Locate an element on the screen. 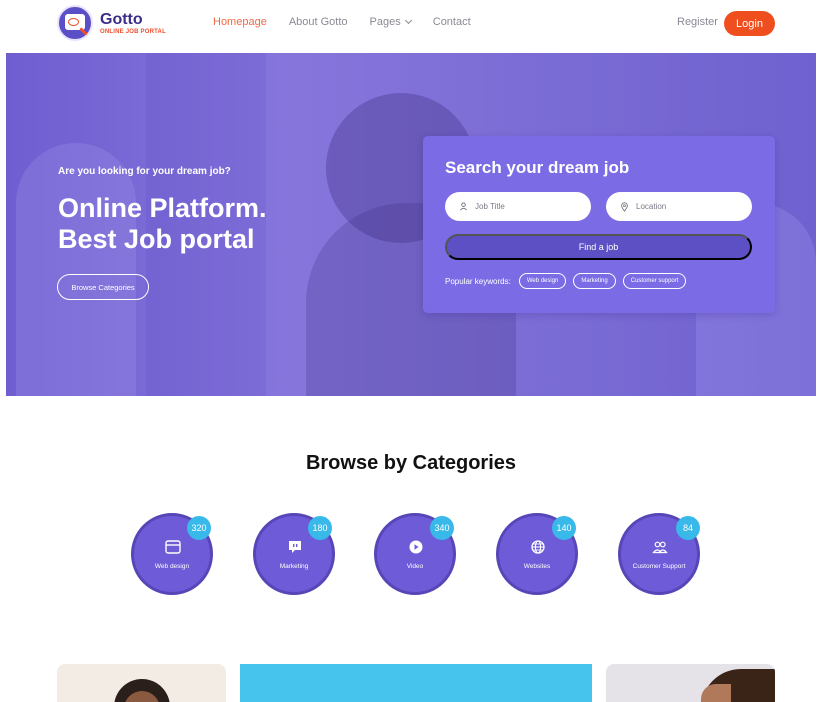 The image size is (822, 702). browser-window-icon is located at coordinates (173, 547).